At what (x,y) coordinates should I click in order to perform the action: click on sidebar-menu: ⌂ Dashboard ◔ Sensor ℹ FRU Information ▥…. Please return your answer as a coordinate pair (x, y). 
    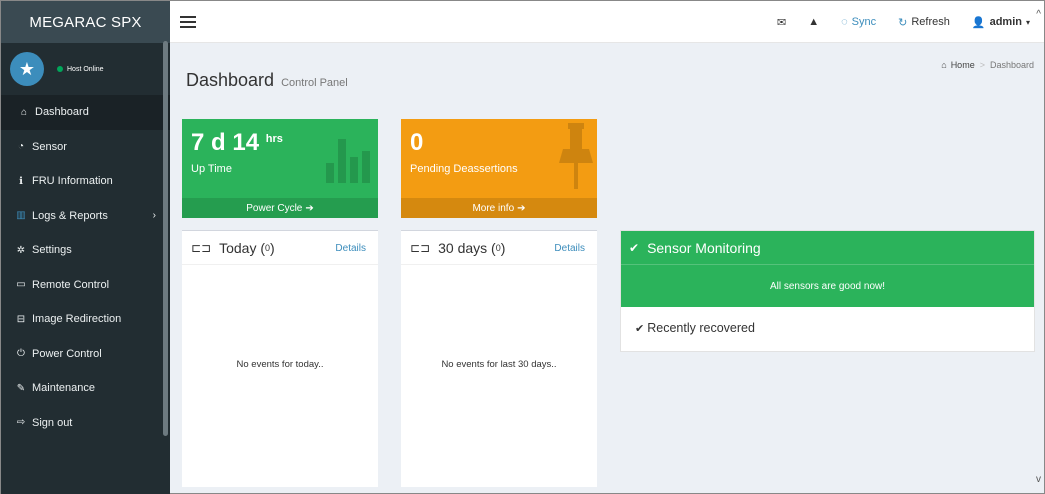
    Looking at the image, I should click on (85, 267).